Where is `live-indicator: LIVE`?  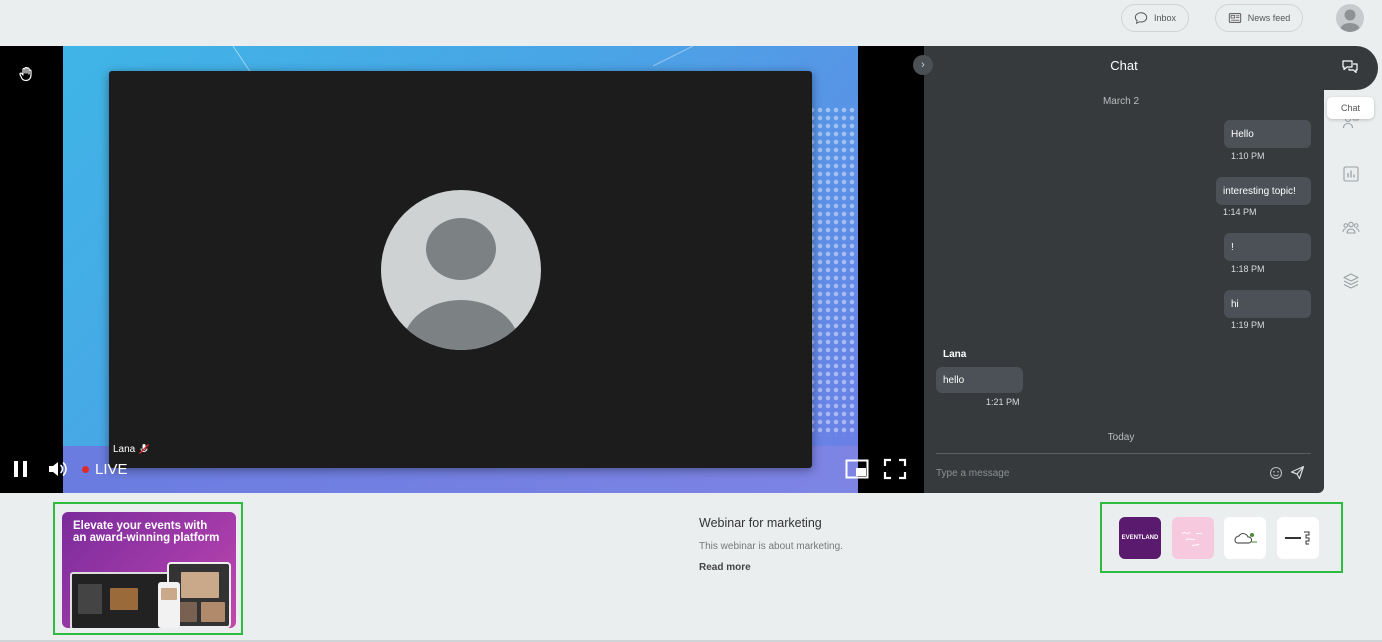
live-indicator: LIVE is located at coordinates (105, 469).